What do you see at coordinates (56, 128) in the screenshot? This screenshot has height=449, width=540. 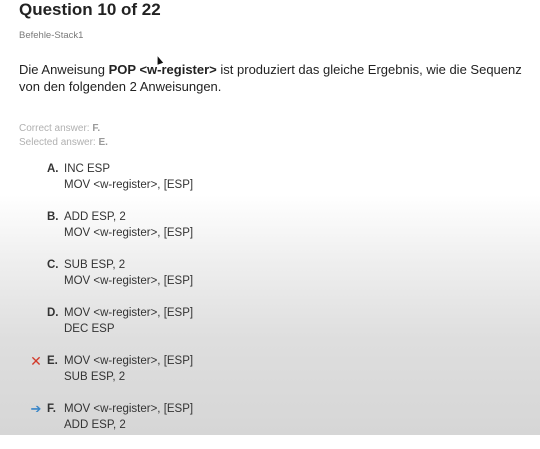 I see `correct-answer-label: Correct answer:` at bounding box center [56, 128].